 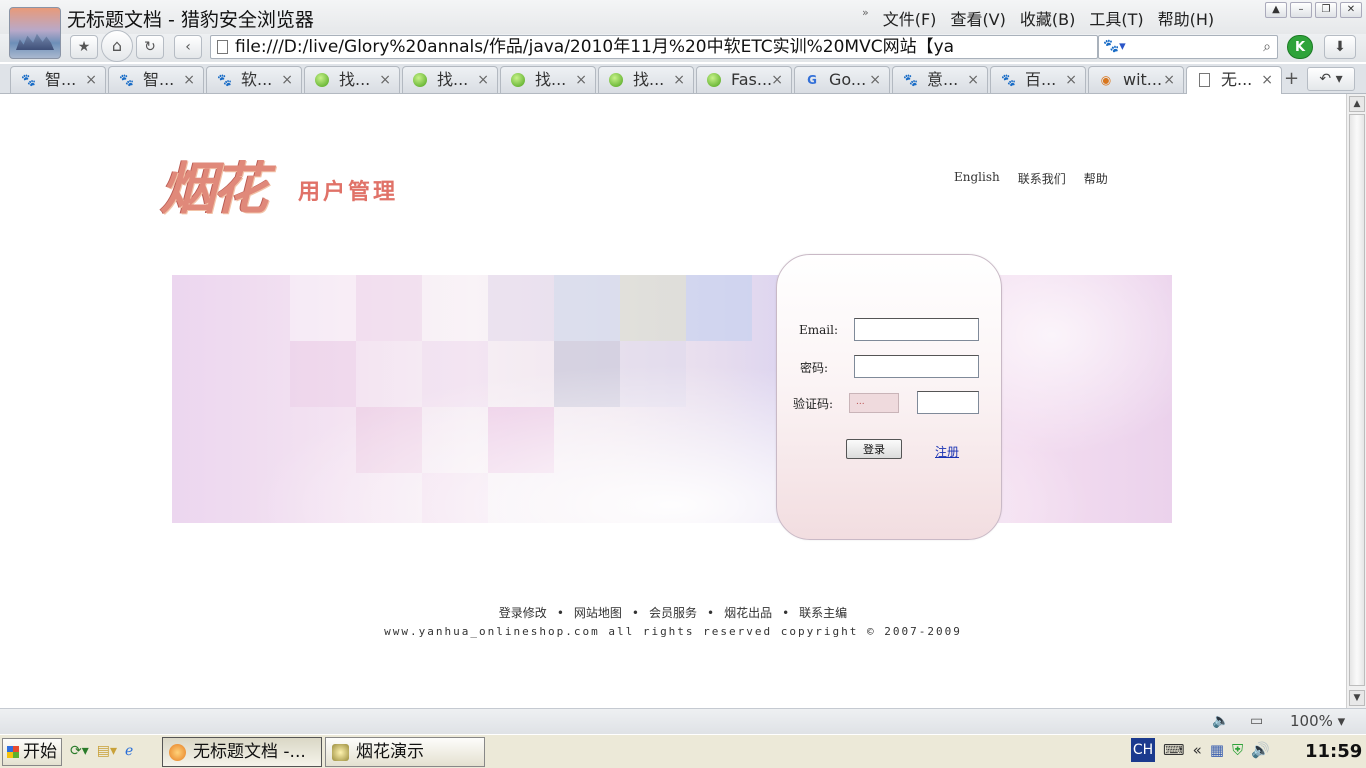 I want to click on login-panel: Email: 密码: 验证码: ... 登录 注册, so click(x=889, y=397).